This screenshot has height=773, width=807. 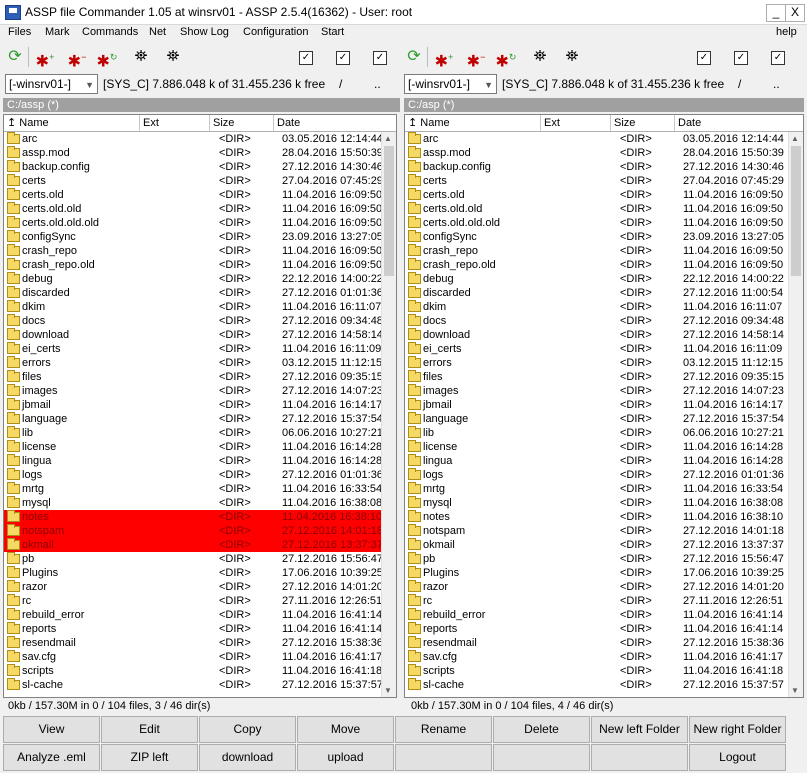 What do you see at coordinates (598, 643) in the screenshot?
I see `file-row: resendmail <DIR> 27.12.2016 15:38:36` at bounding box center [598, 643].